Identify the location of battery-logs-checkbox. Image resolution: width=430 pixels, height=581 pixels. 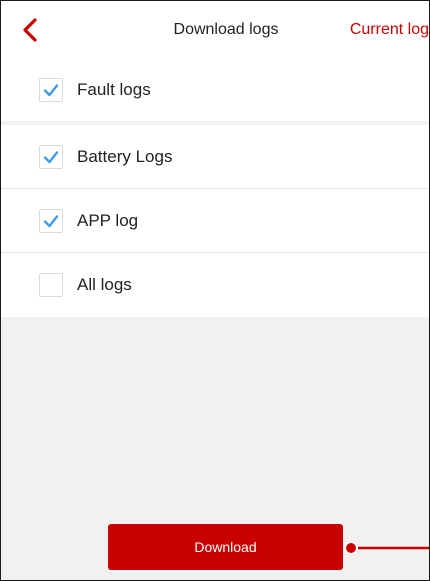
(51, 156).